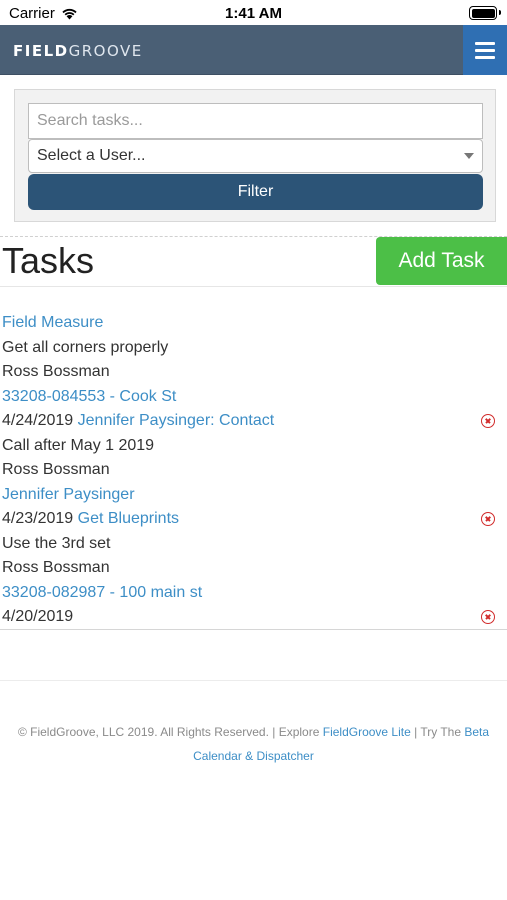  Describe the element at coordinates (441, 261) in the screenshot. I see `add-task-button: Add Task` at that location.